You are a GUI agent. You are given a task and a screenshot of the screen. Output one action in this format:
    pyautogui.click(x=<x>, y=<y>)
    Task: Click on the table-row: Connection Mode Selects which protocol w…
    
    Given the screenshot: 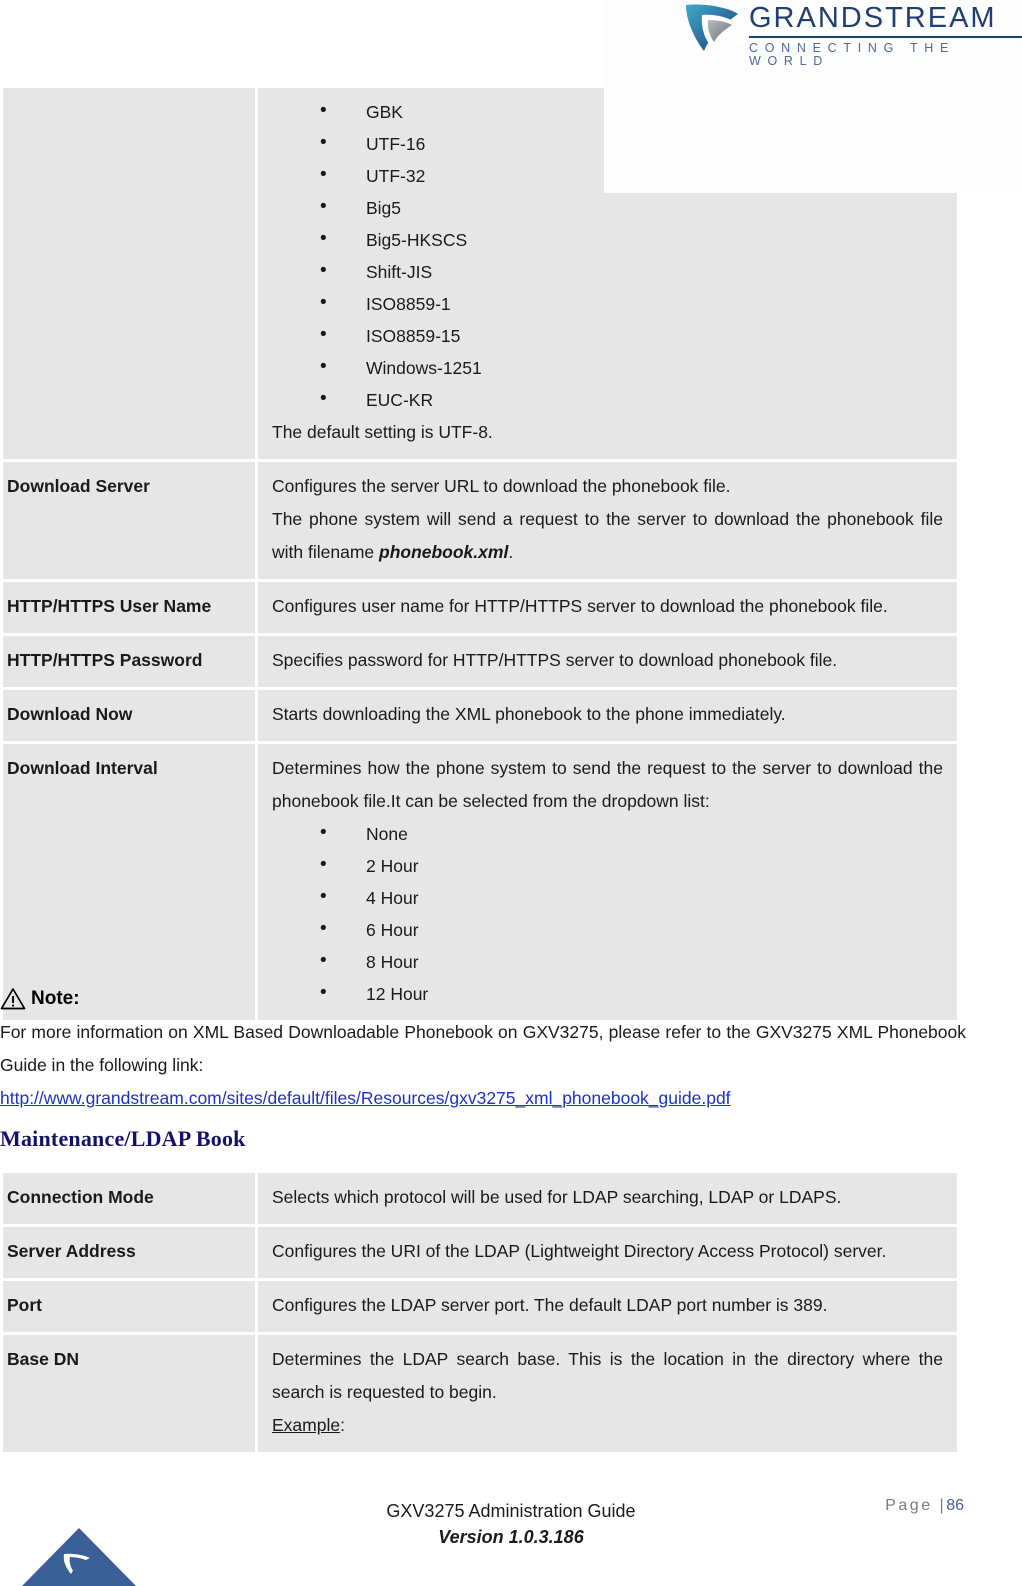 What is the action you would take?
    pyautogui.click(x=480, y=1198)
    